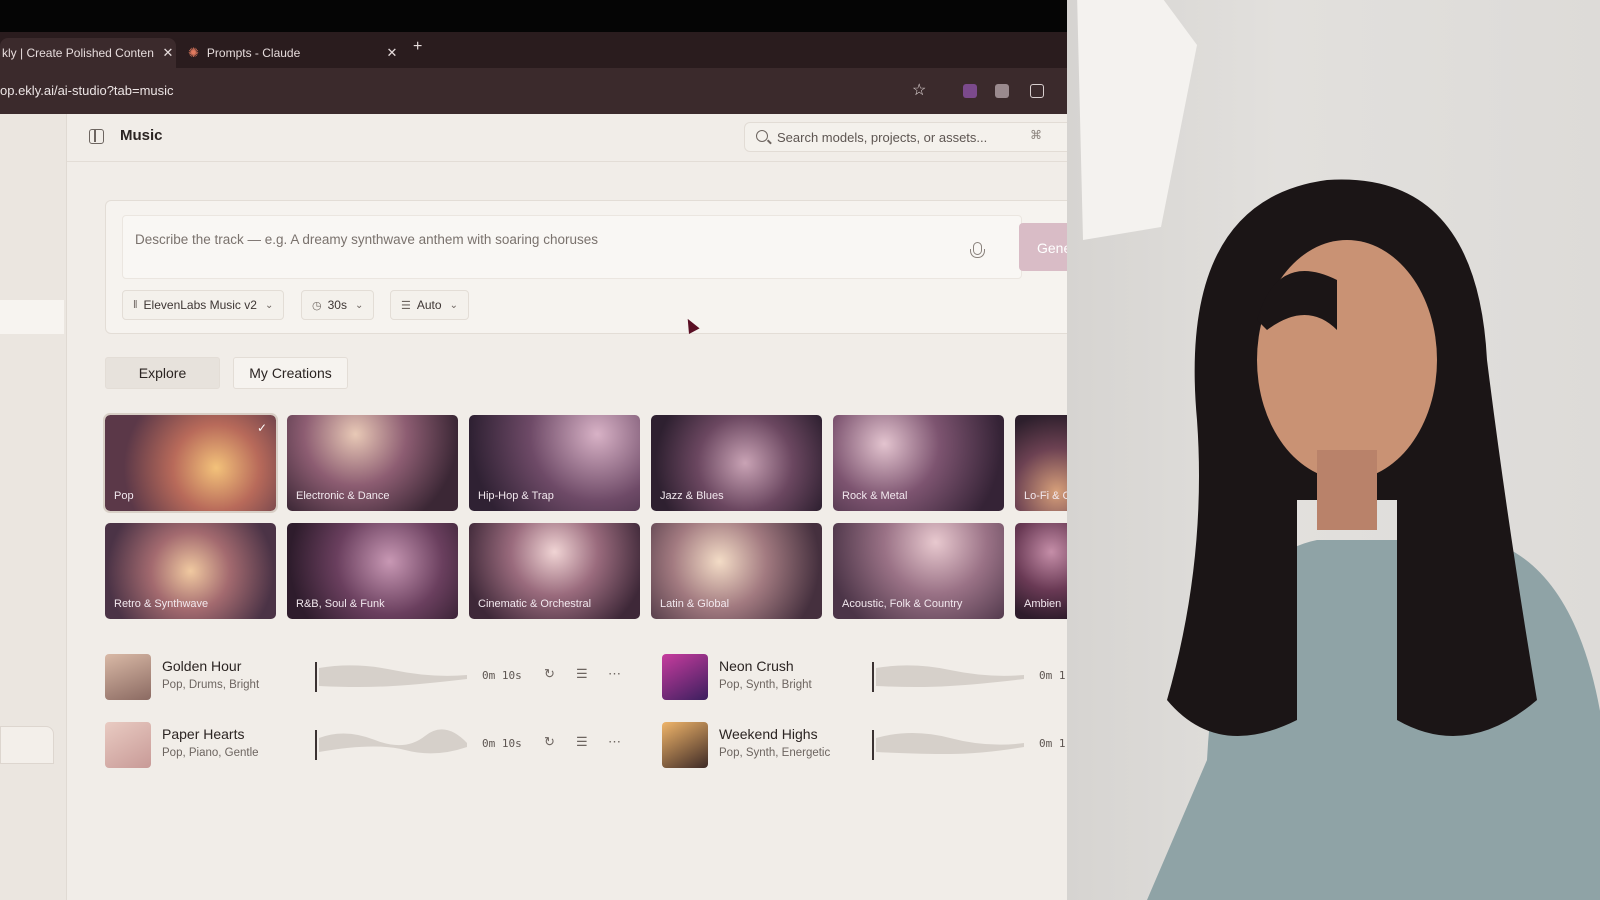 The image size is (1600, 900). What do you see at coordinates (290, 373) in the screenshot?
I see `tab-my-creations: My Creations` at bounding box center [290, 373].